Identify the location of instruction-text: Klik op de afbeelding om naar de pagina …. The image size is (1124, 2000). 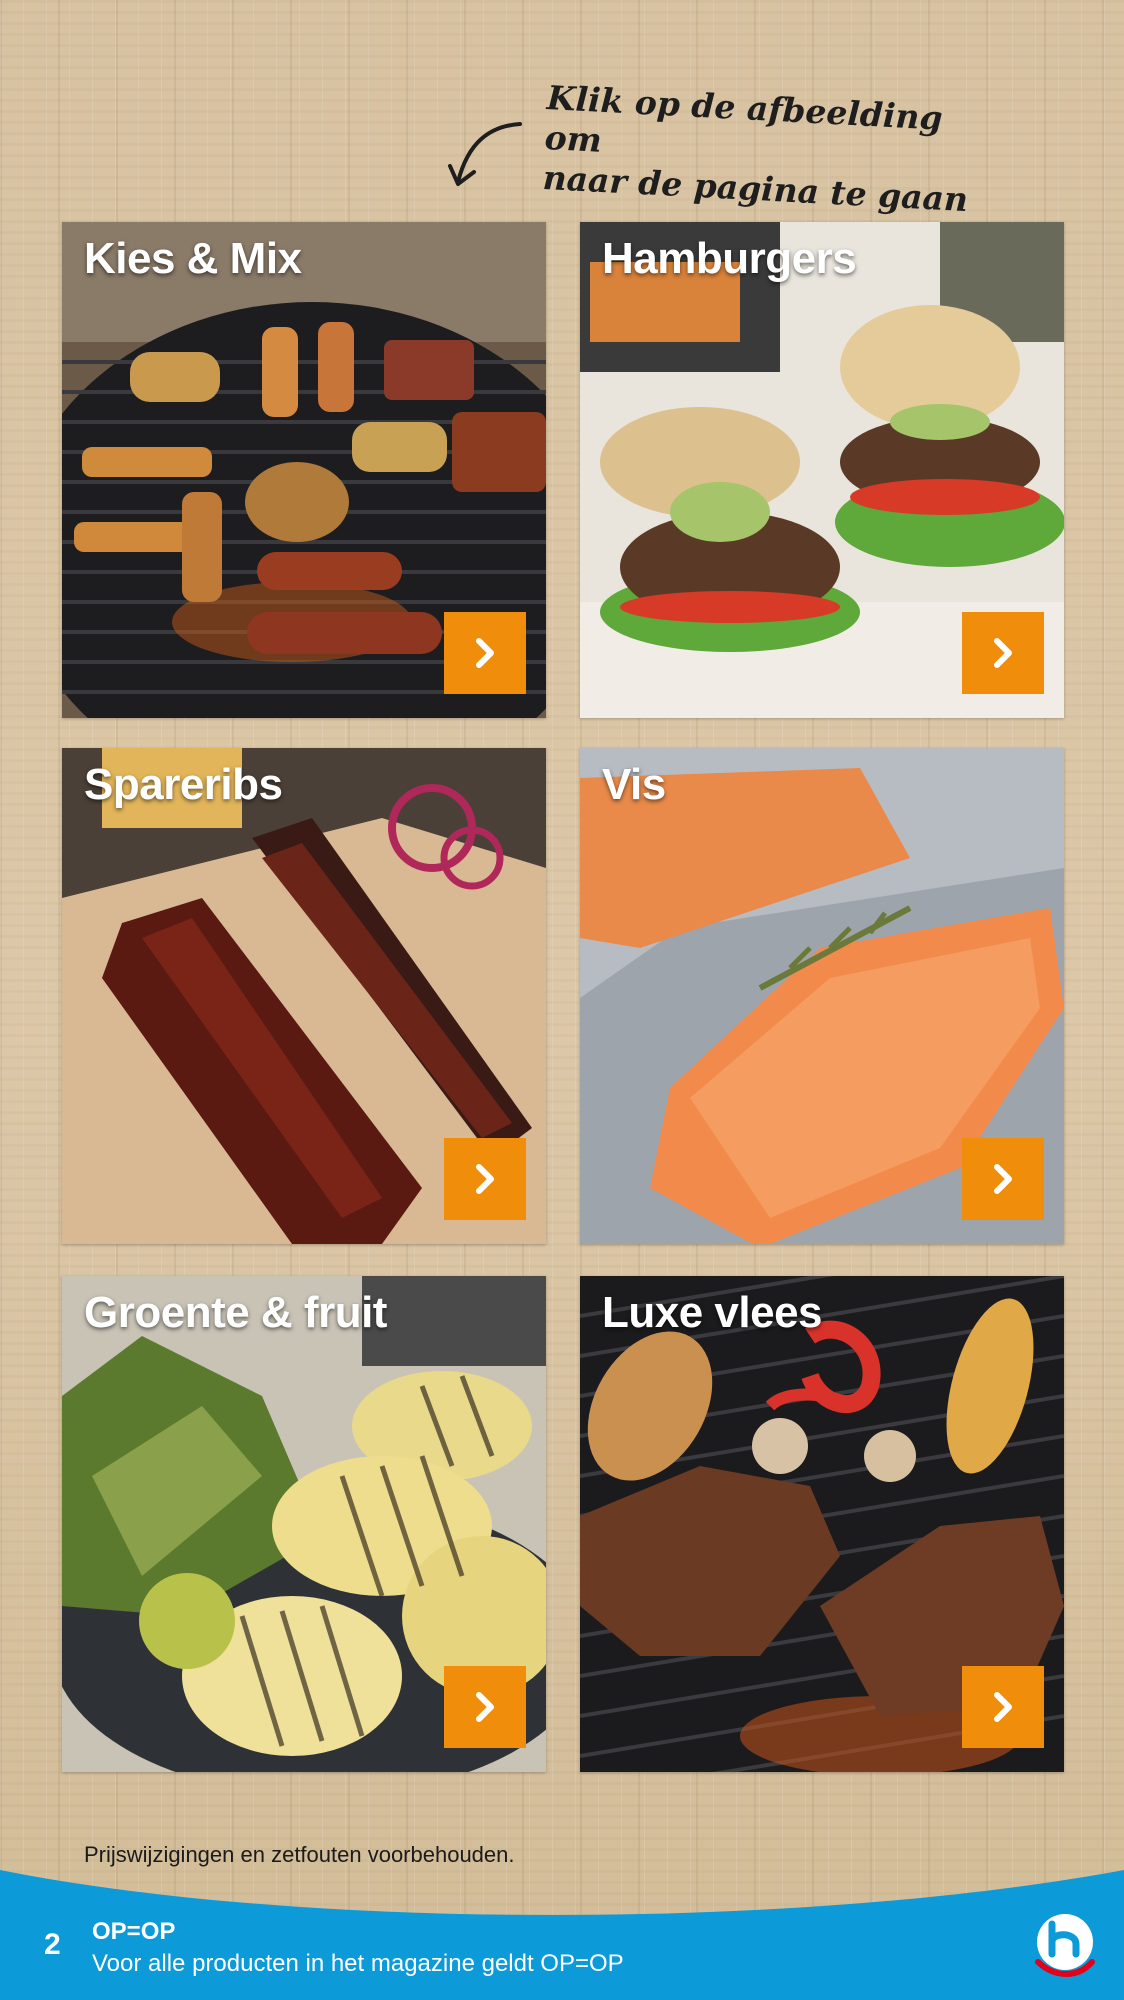
(775, 150).